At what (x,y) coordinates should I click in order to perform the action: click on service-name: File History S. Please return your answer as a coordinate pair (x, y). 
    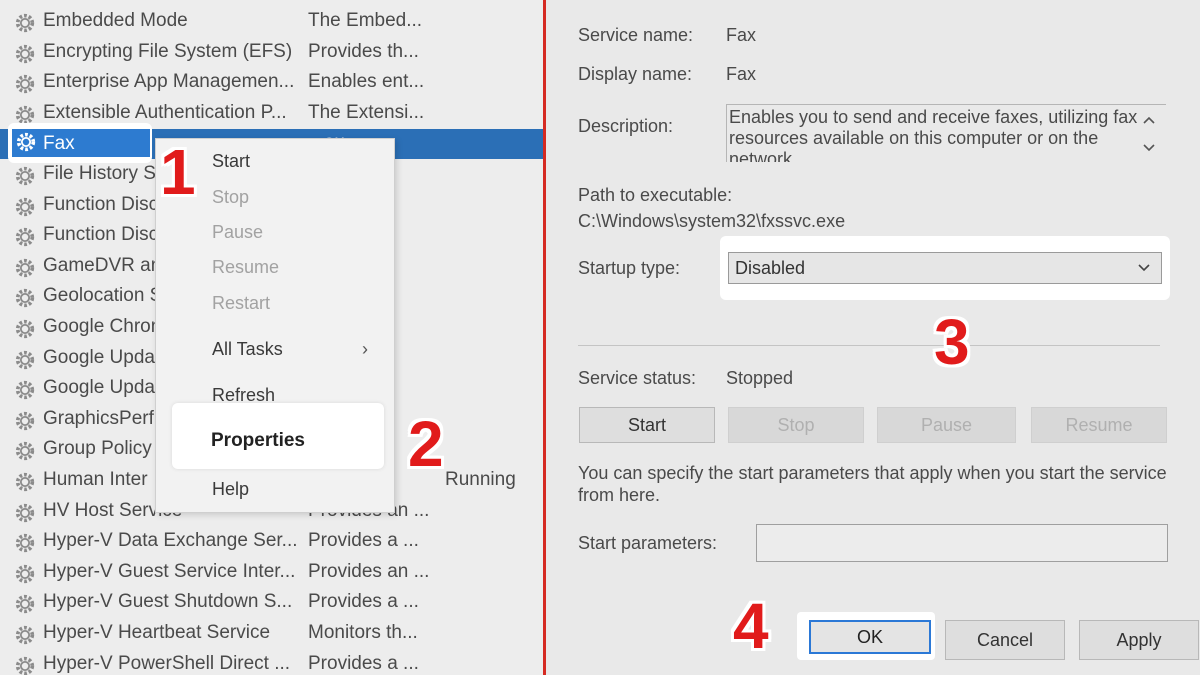
    Looking at the image, I should click on (99, 173).